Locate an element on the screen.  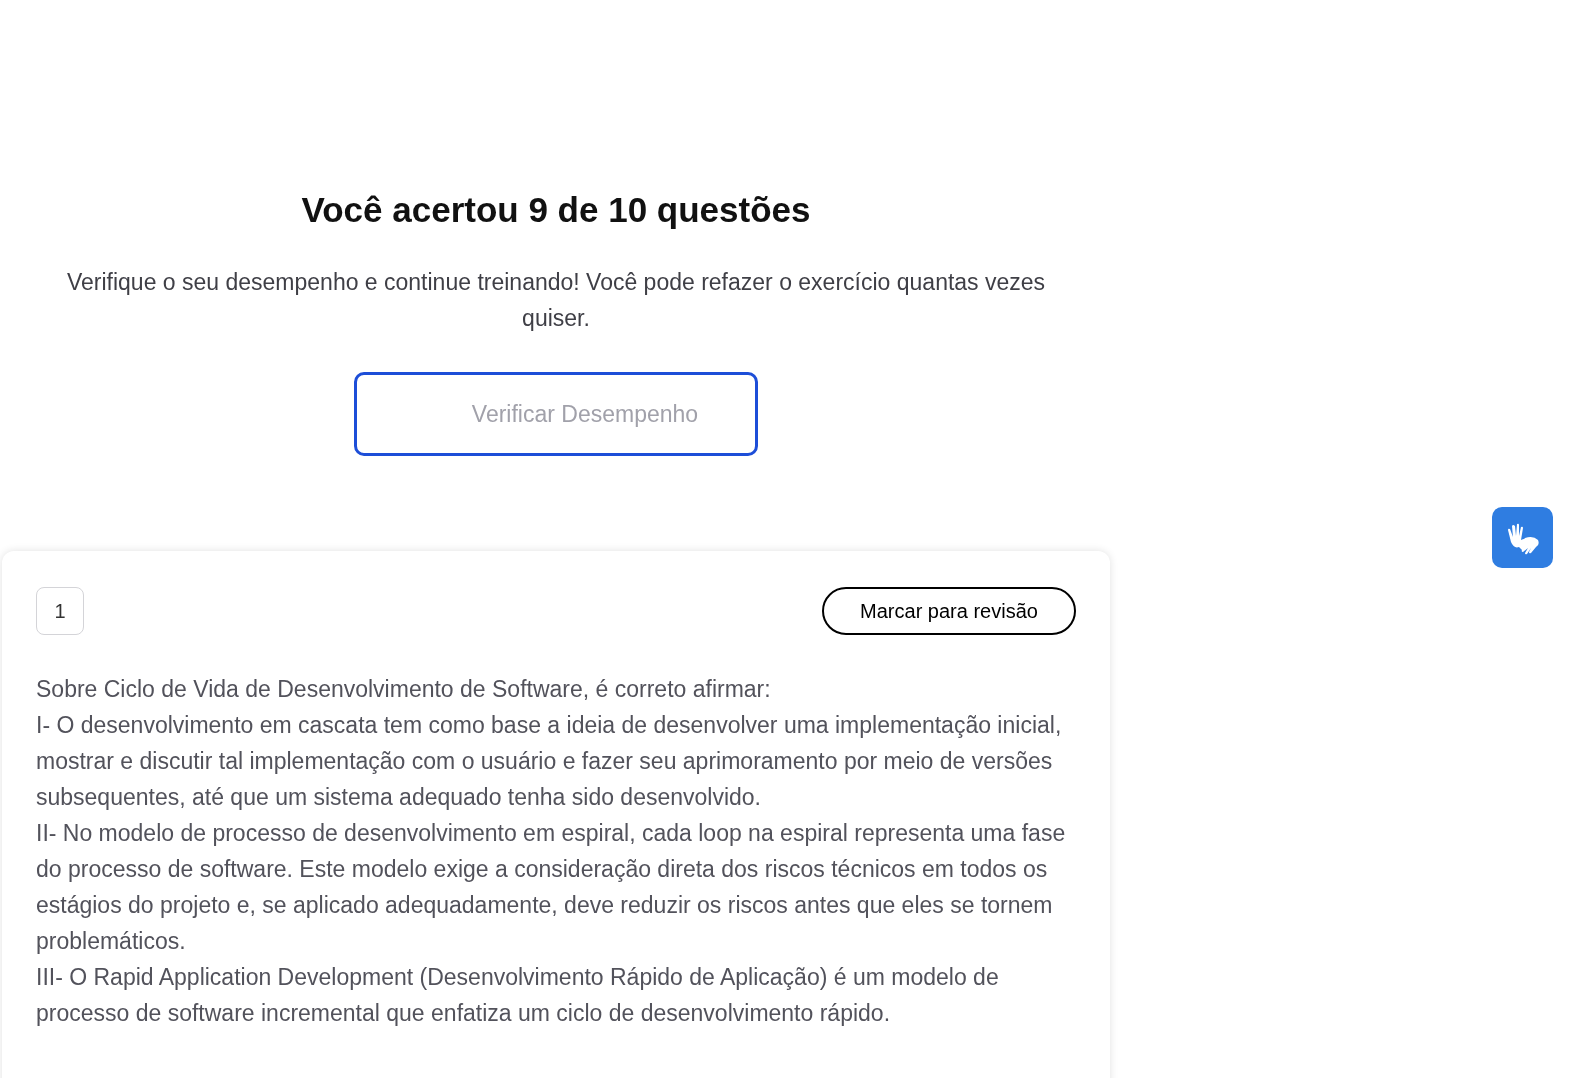
mark-for-review-button: Marcar para revisão is located at coordinates (949, 611).